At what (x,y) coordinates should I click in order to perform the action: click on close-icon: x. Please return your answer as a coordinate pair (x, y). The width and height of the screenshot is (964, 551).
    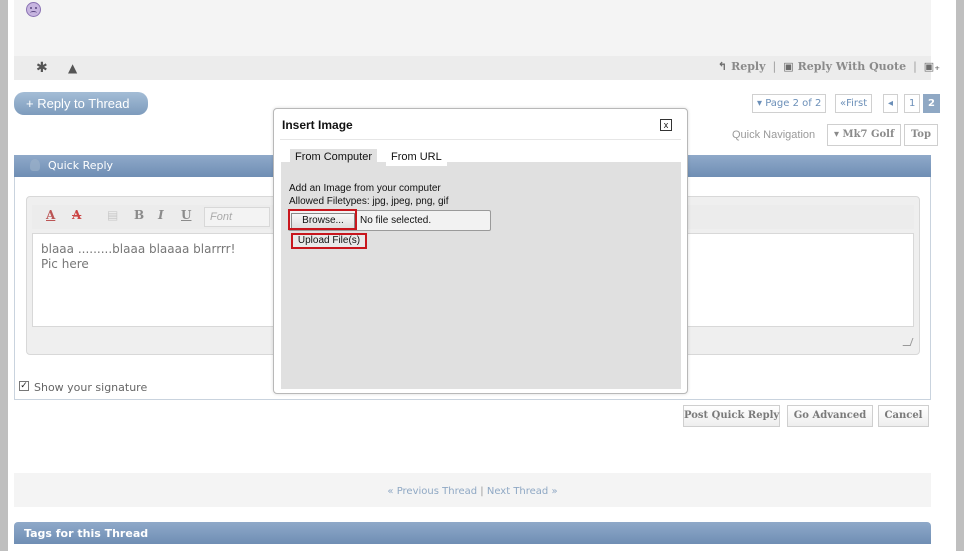
    Looking at the image, I should click on (666, 125).